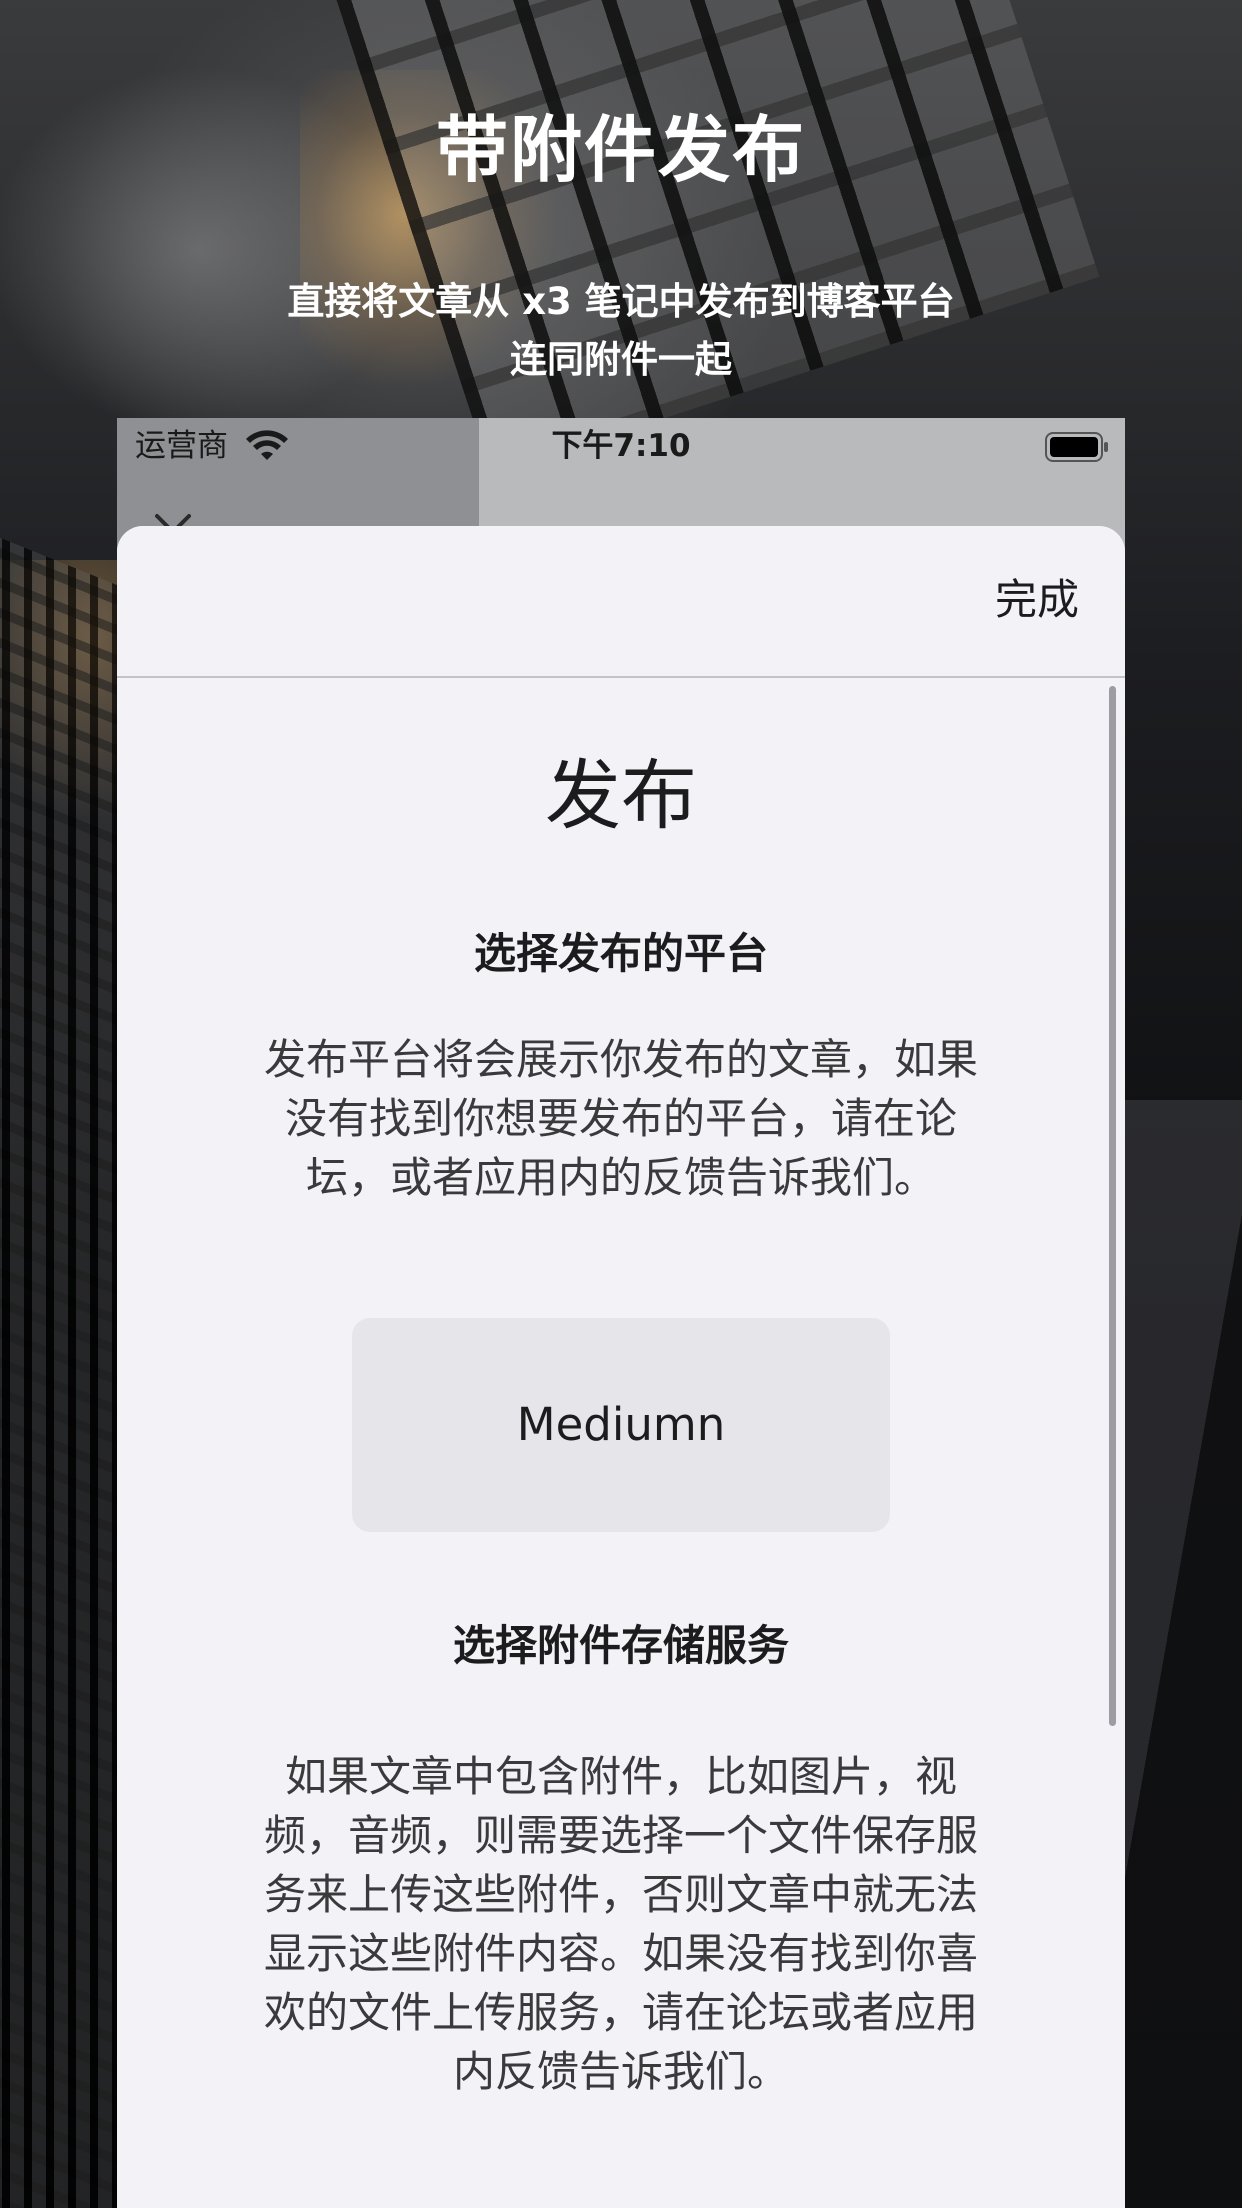 This screenshot has width=1242, height=2208. I want to click on promo-subhead: 直接将文章从 x3 笔记中发布到博客平台 连同附件一起, so click(621, 331).